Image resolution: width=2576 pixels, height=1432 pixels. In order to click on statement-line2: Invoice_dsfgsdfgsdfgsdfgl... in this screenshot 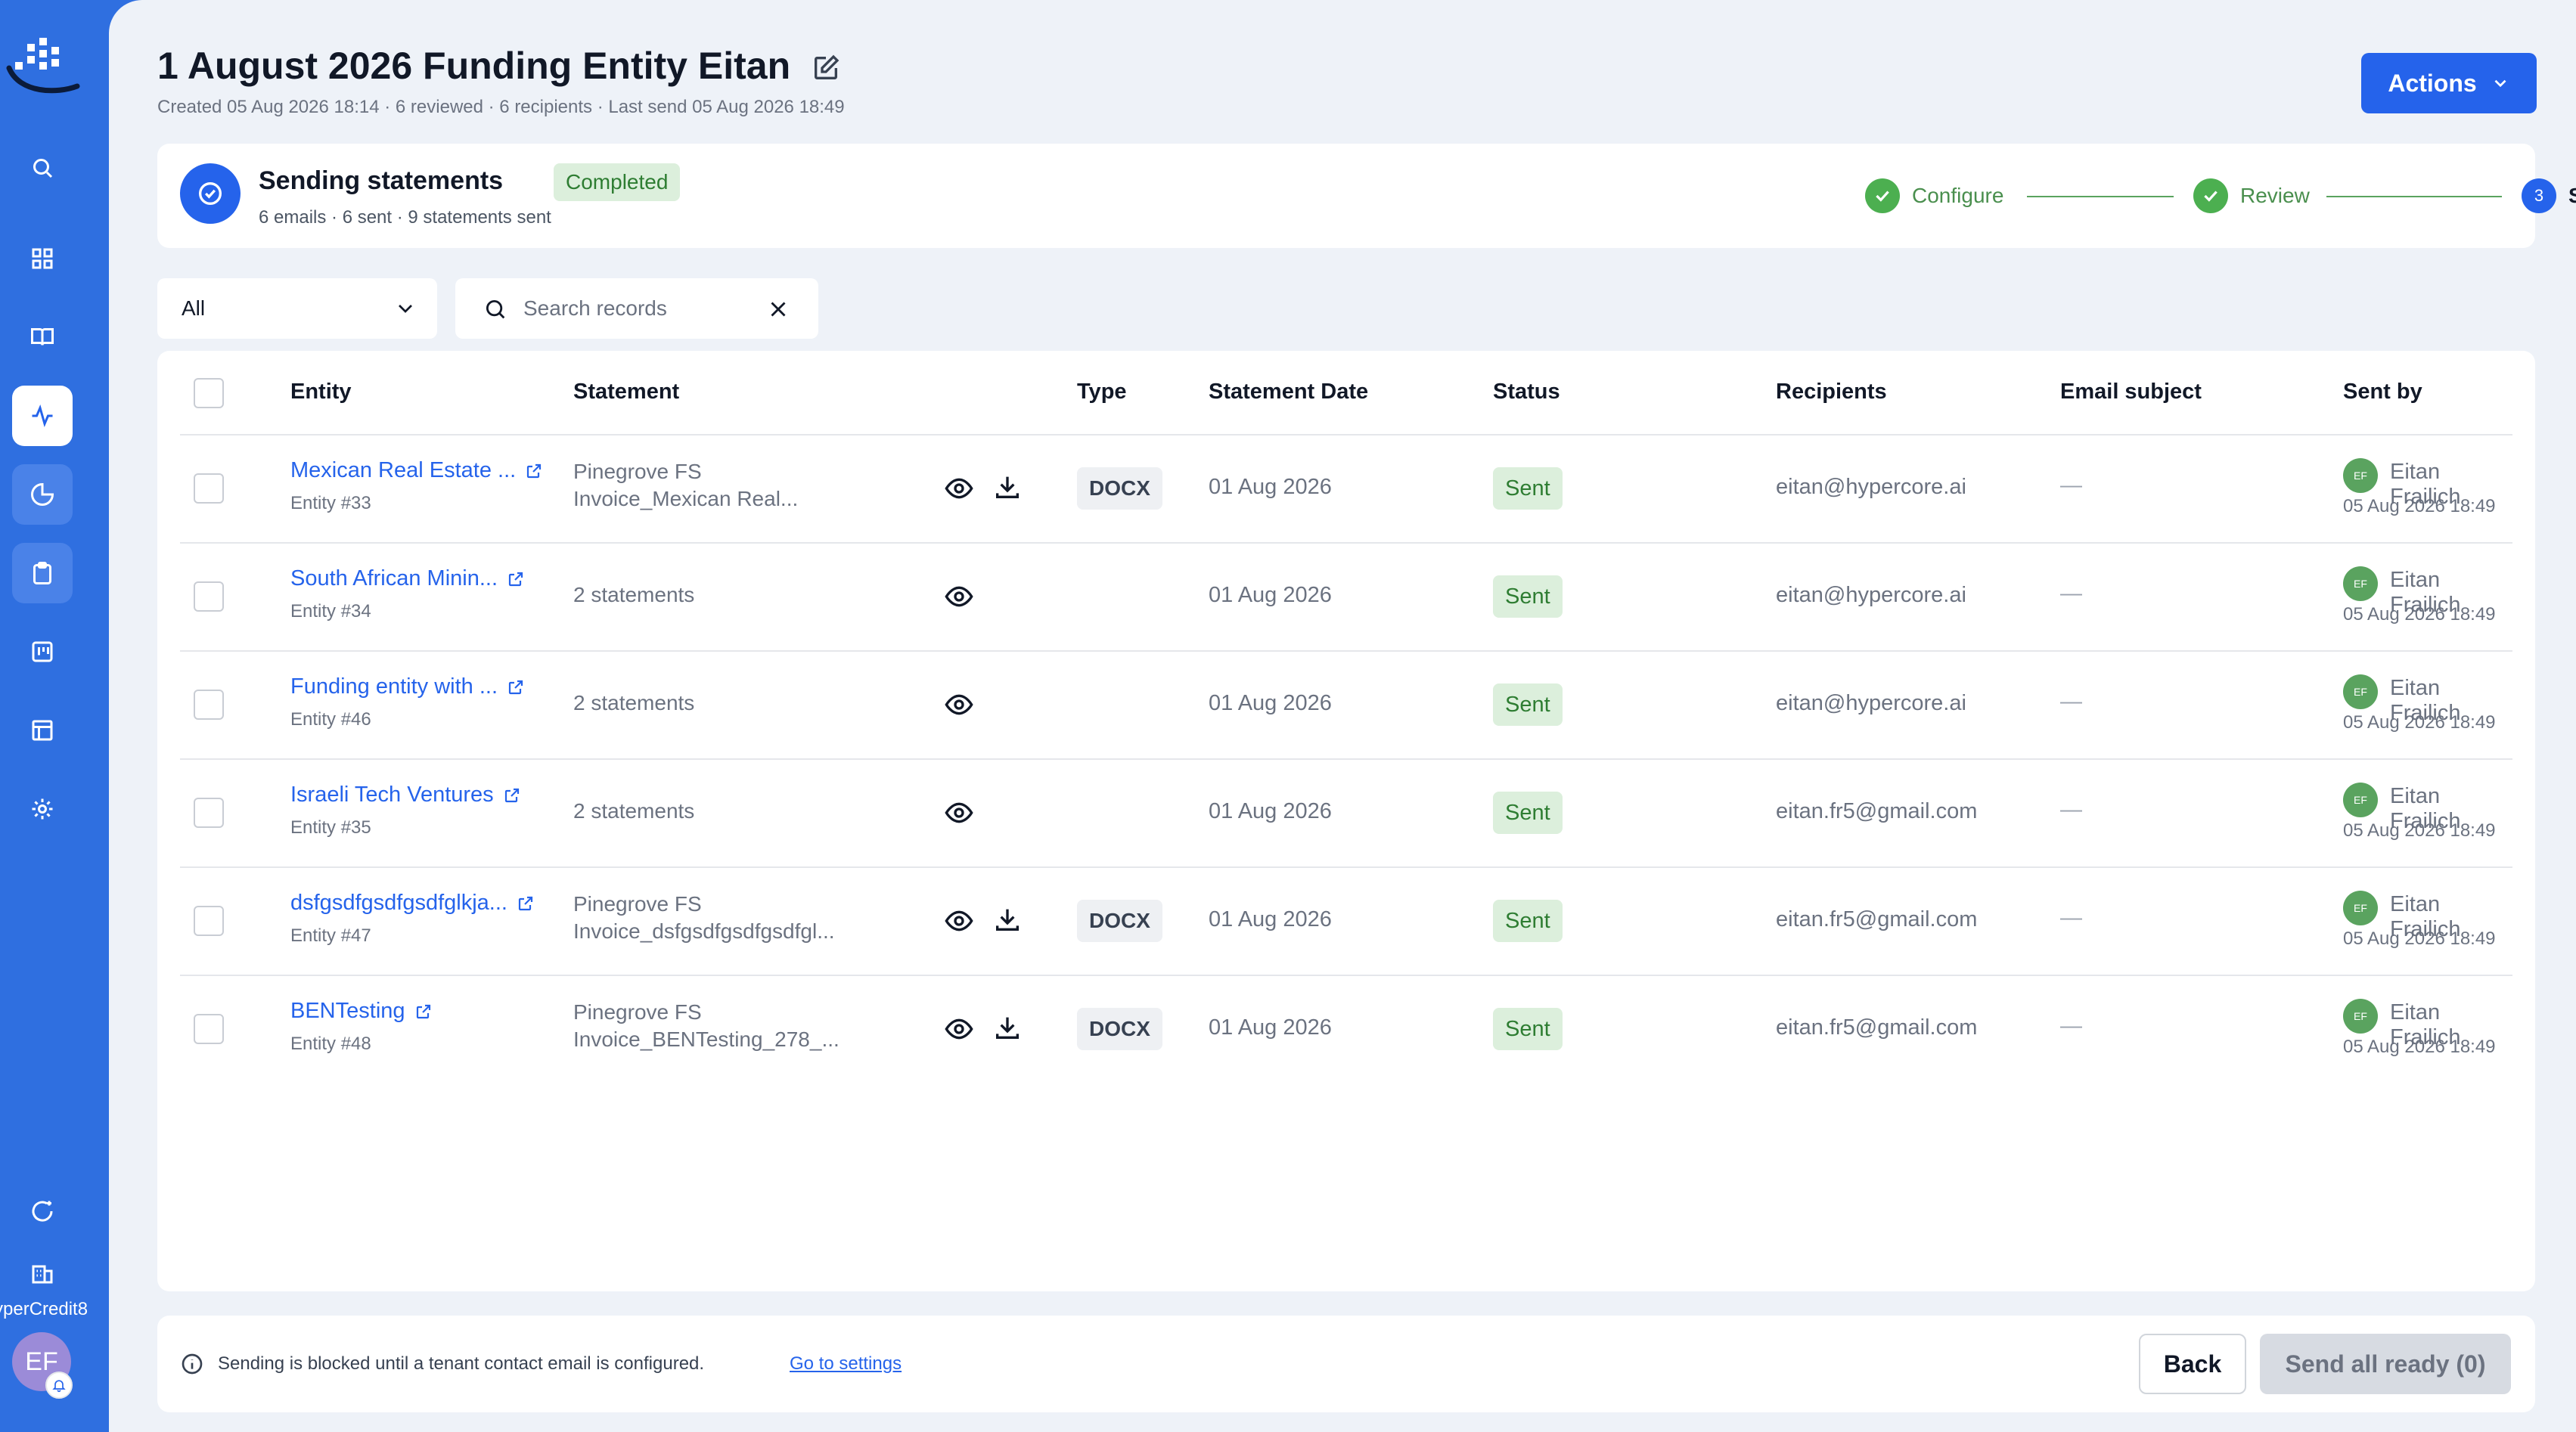, I will do `click(704, 931)`.